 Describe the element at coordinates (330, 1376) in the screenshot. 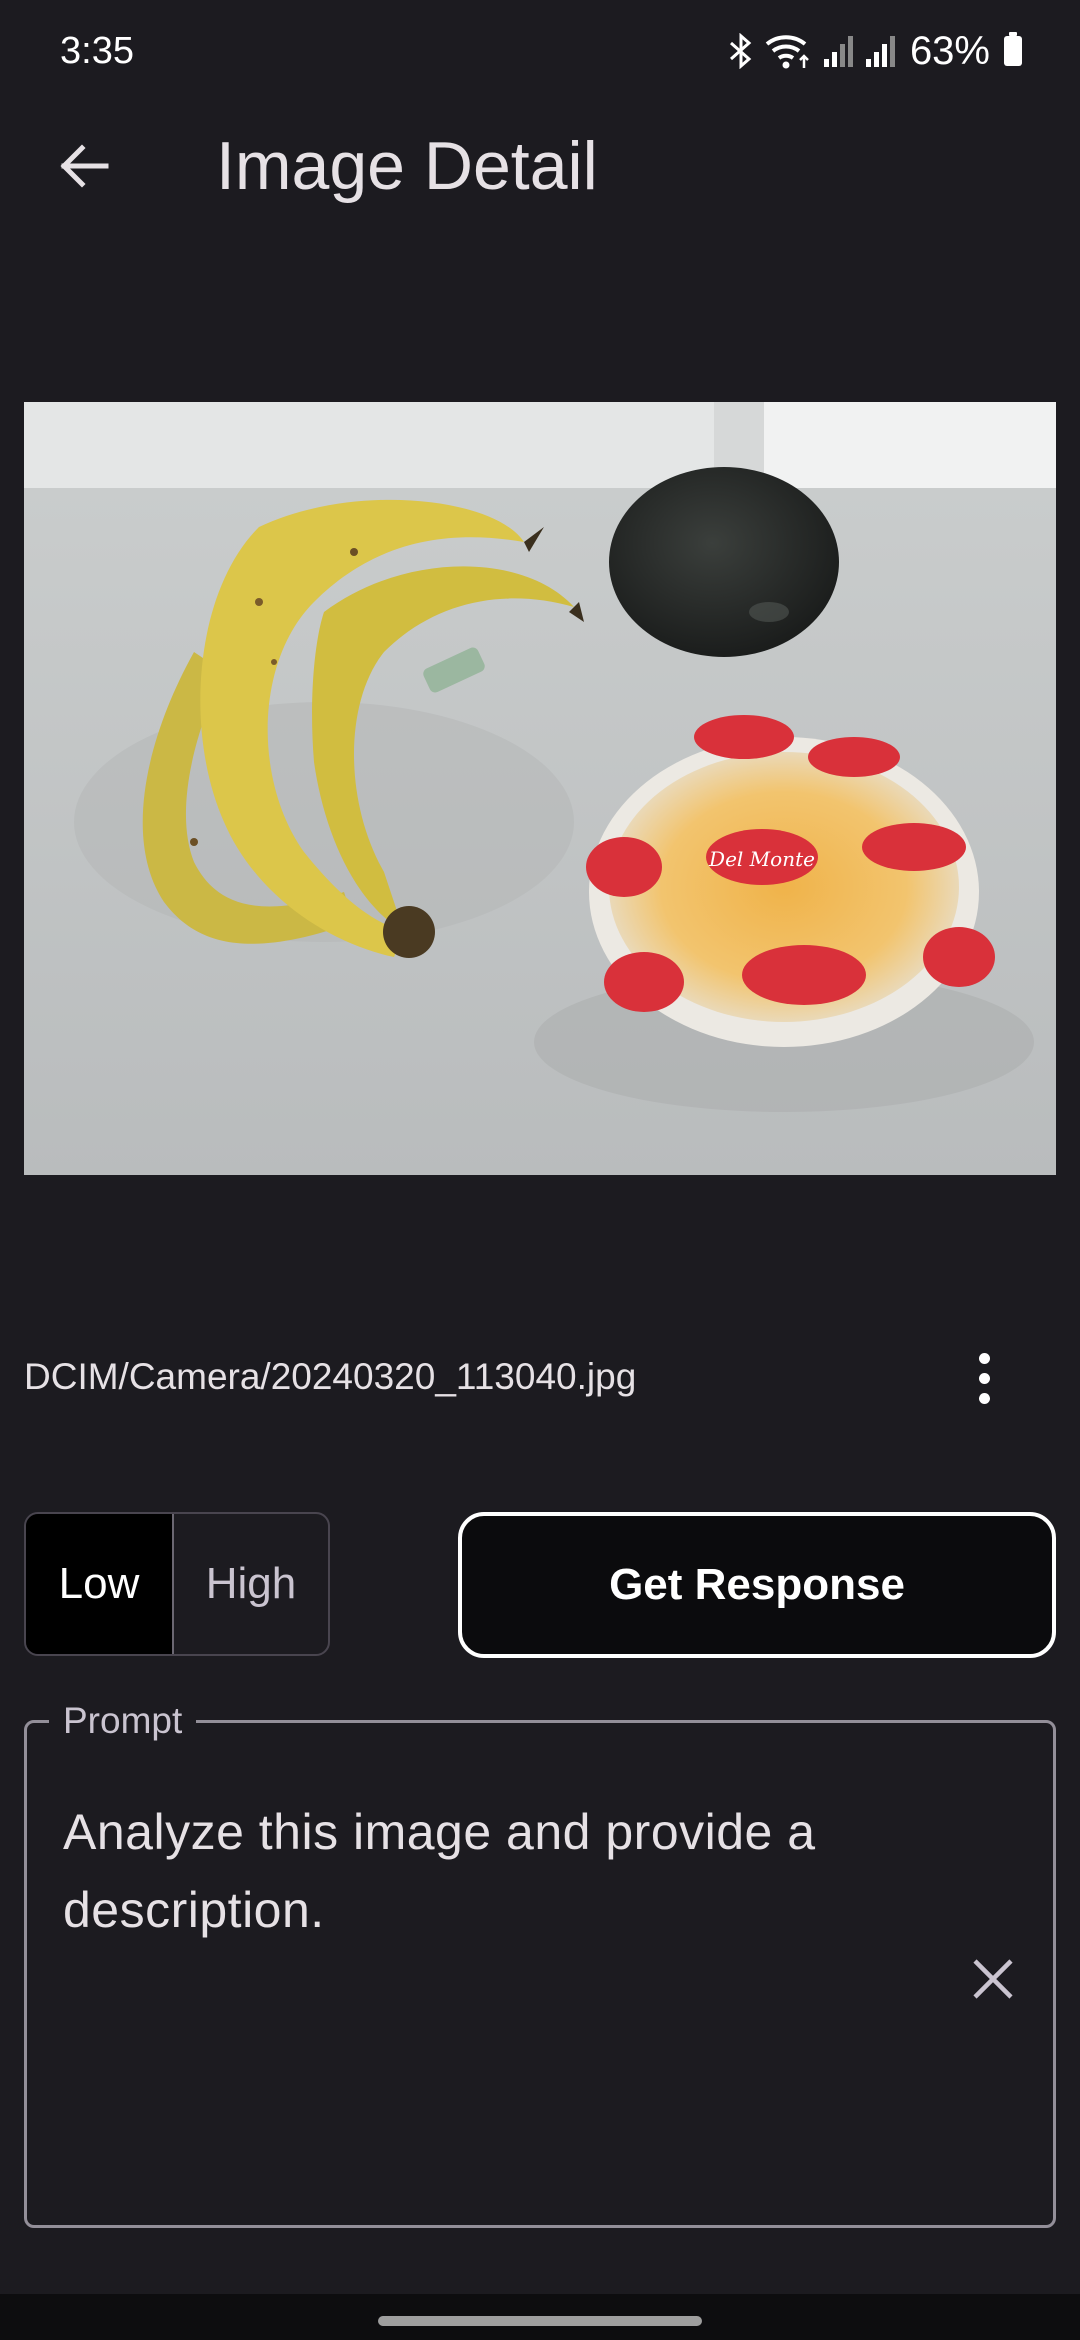

I see `file-path: DCIM/Camera/20240320_113040.jpg` at that location.